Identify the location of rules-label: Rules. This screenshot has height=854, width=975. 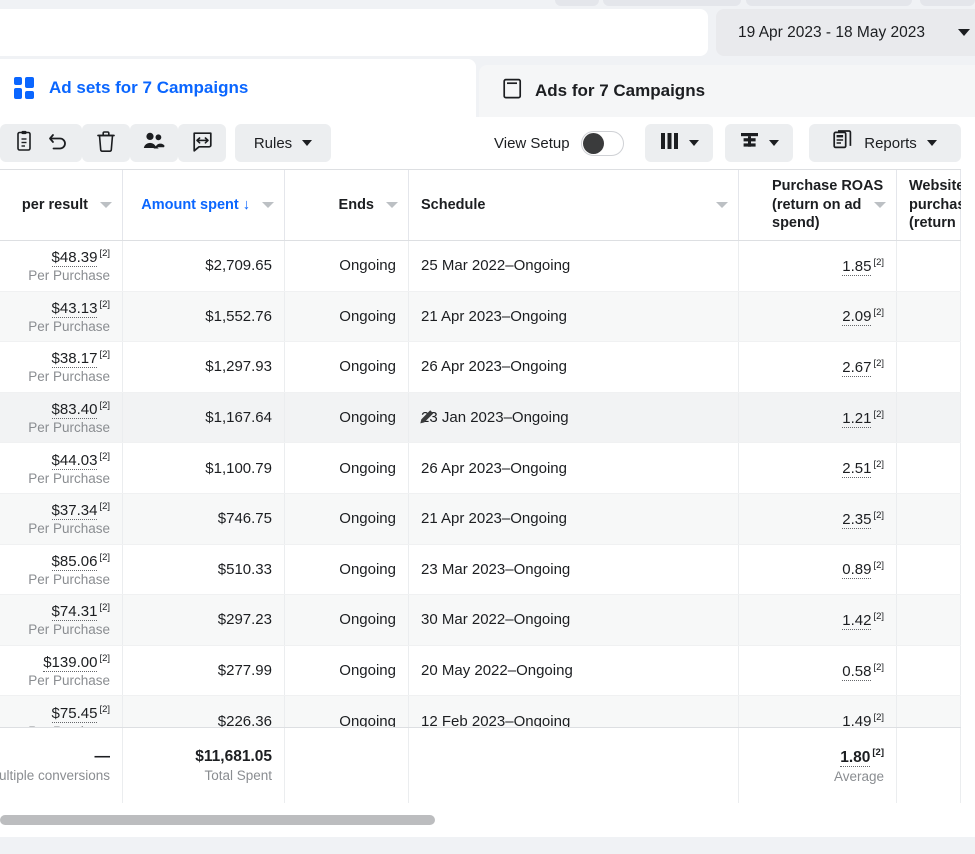
(273, 143).